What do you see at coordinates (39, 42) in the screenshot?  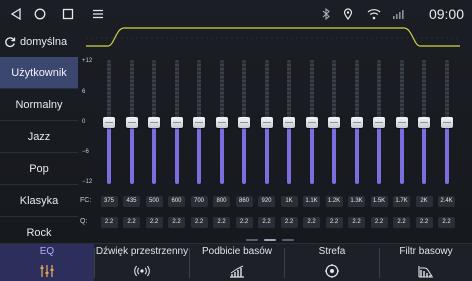 I see `preset-default-button: domyślna` at bounding box center [39, 42].